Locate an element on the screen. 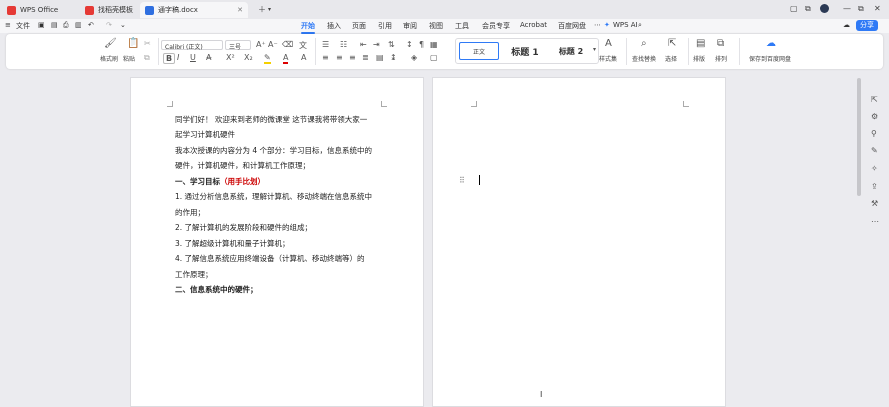  select-button: 选择 is located at coordinates (671, 58).